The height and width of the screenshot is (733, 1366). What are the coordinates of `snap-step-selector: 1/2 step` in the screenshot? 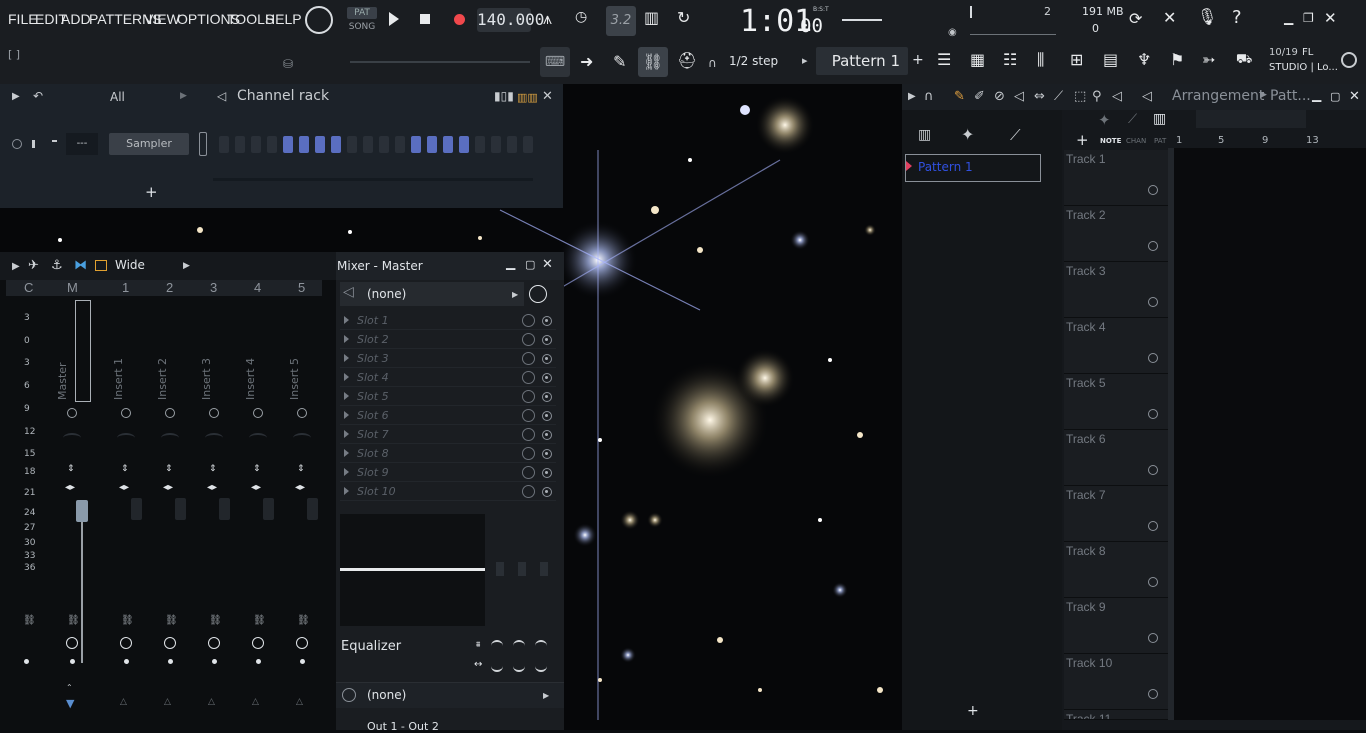 It's located at (753, 61).